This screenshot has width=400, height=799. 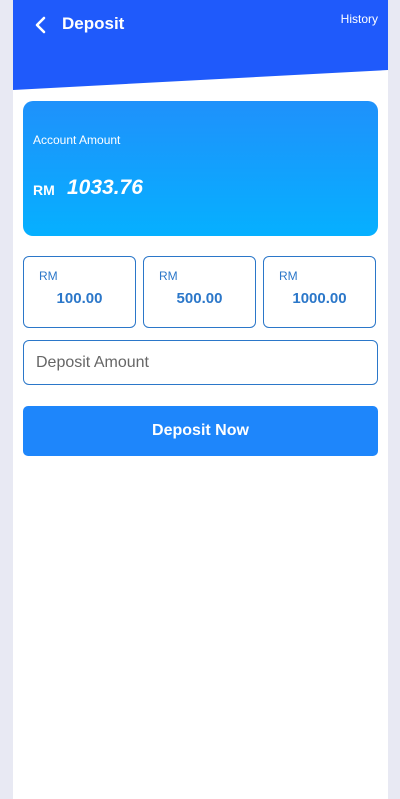 I want to click on chevron-left-icon, so click(x=40, y=25).